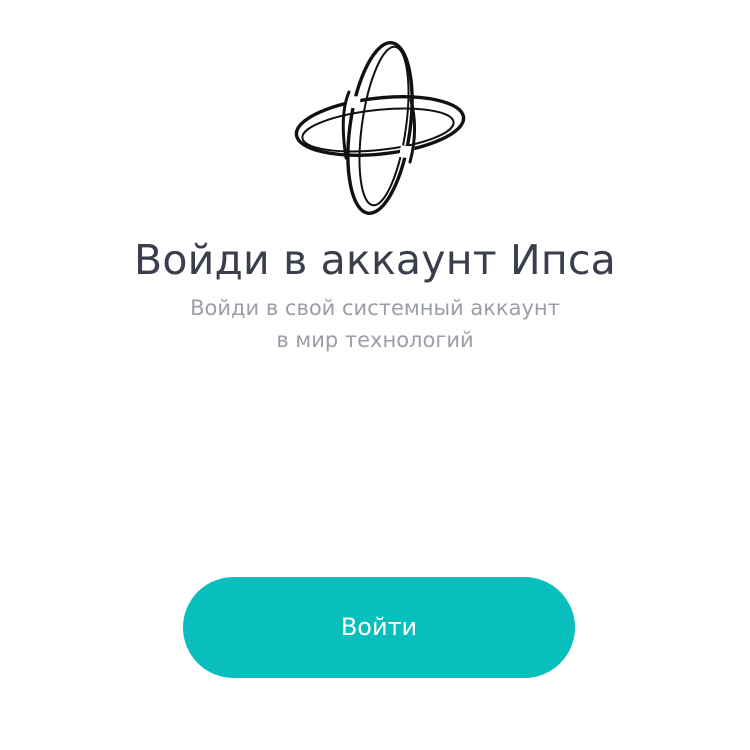 Image resolution: width=750 pixels, height=750 pixels. What do you see at coordinates (375, 340) in the screenshot?
I see `page-subtitle-line-2: в мир технологий` at bounding box center [375, 340].